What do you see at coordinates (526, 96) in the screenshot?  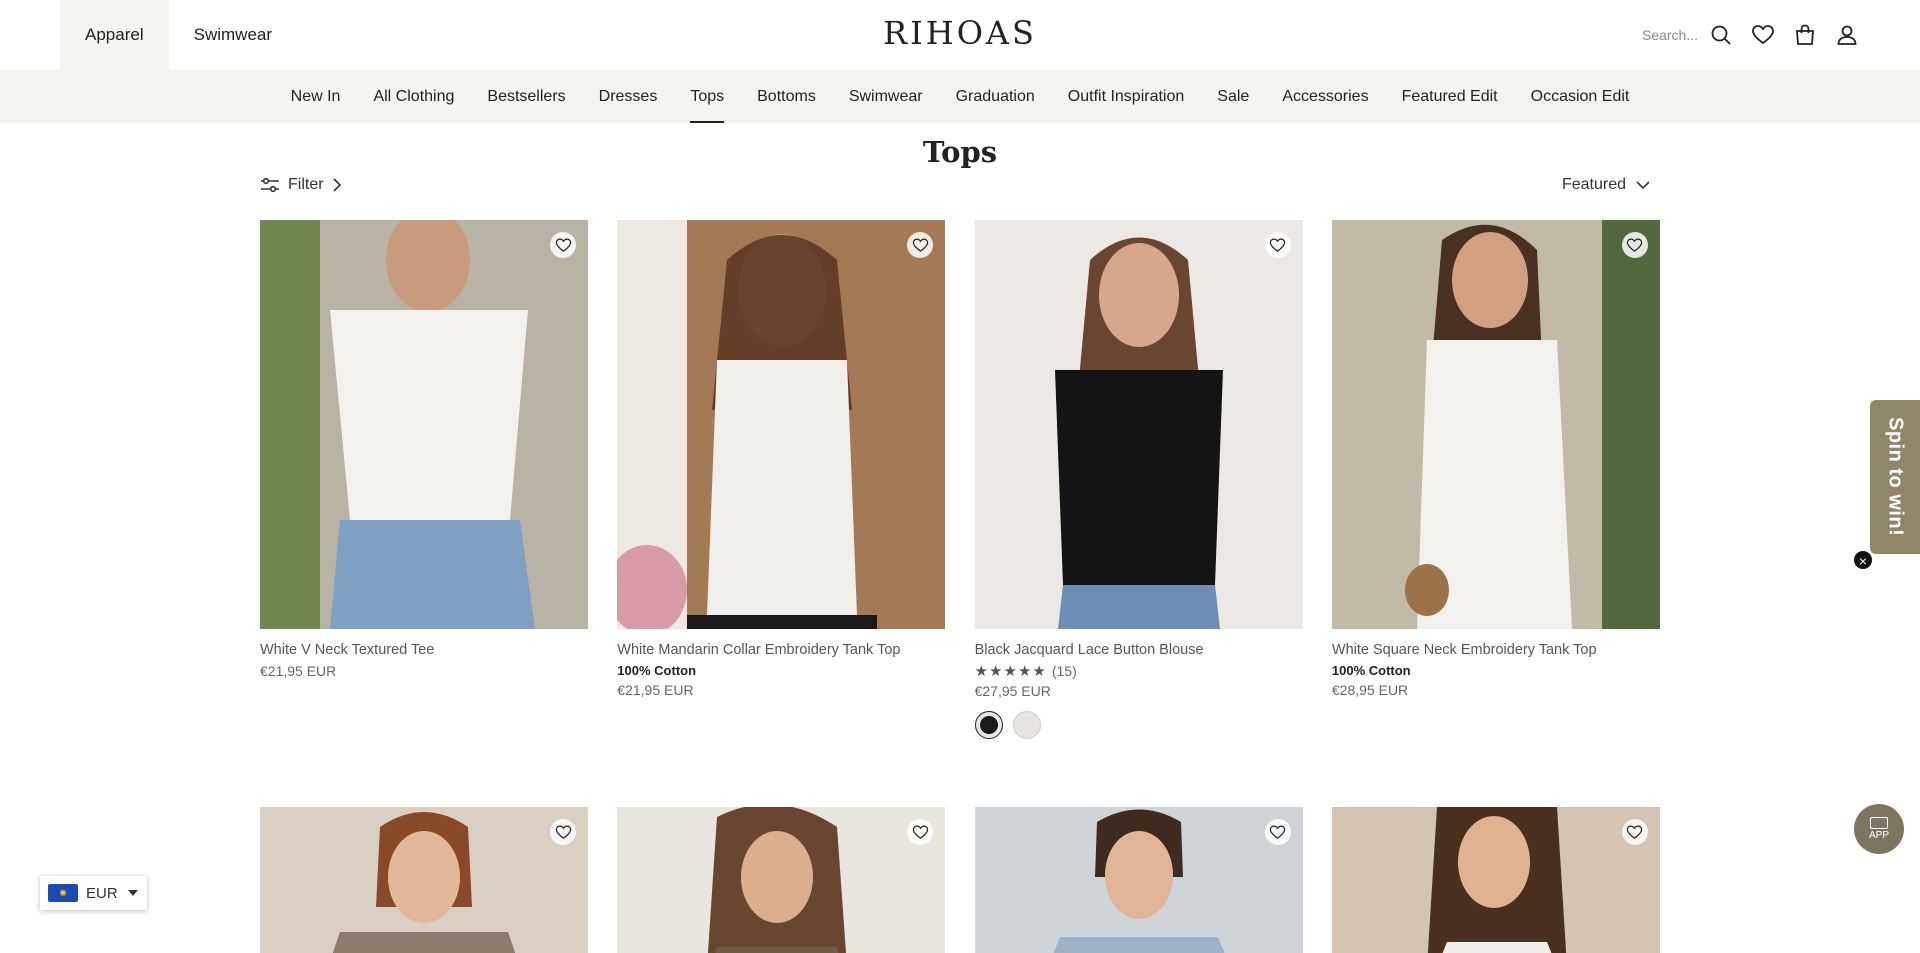 I see `nav-item-bestsellers: Bestsellers` at bounding box center [526, 96].